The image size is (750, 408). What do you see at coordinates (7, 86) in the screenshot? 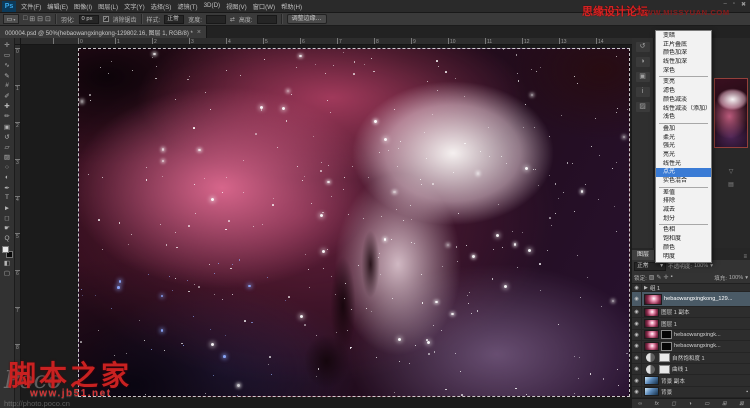
I see `crop-tool: #` at bounding box center [7, 86].